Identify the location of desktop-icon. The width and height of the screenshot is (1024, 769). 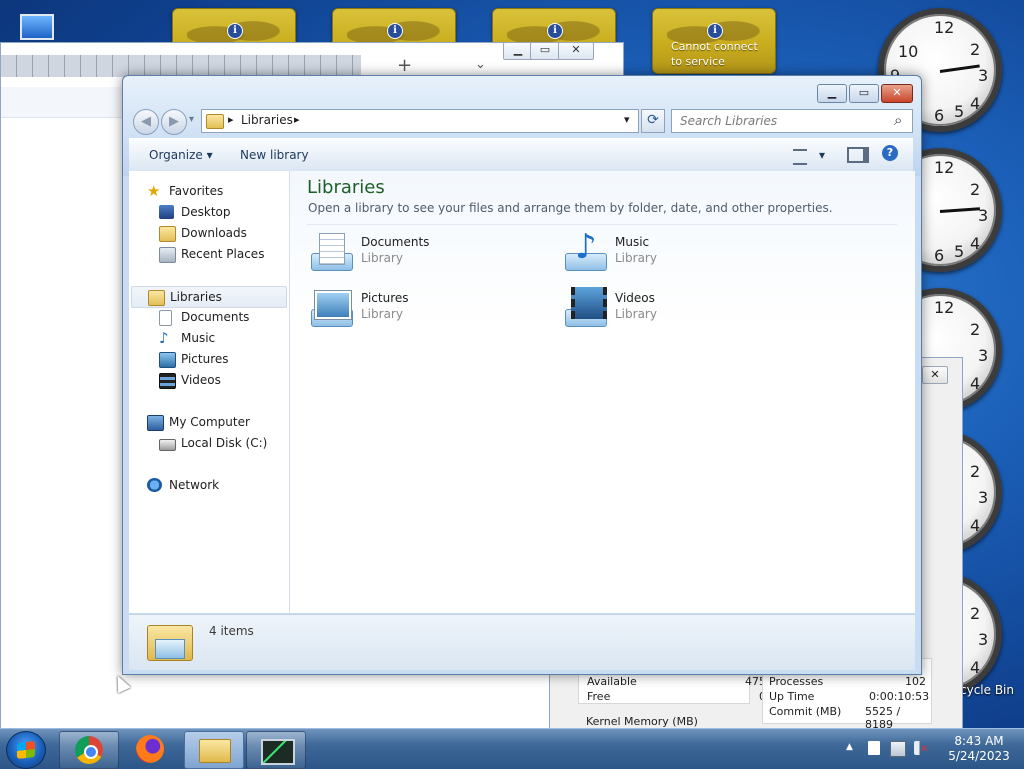
(166, 212).